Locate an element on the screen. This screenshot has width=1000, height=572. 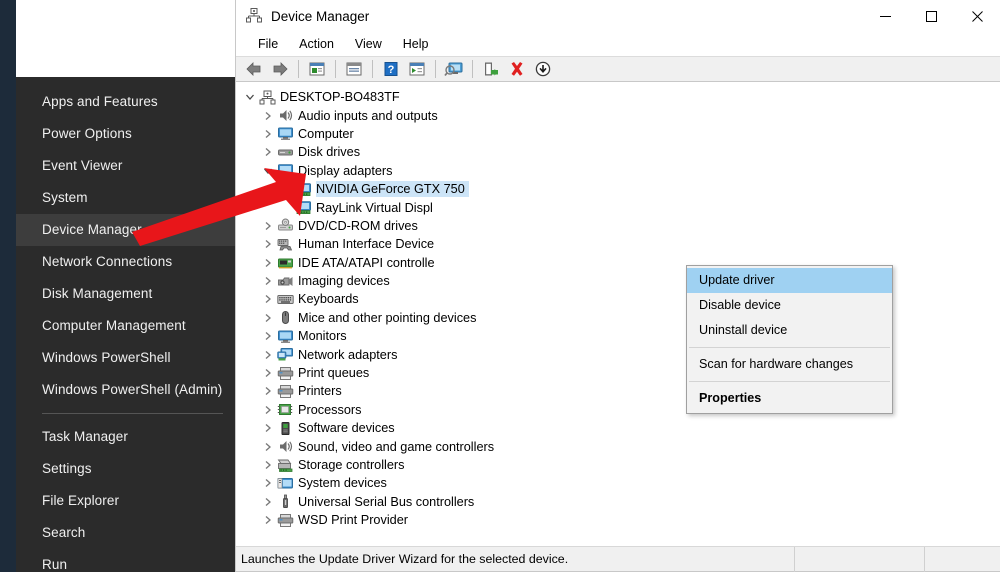
power-menu-item-settings: Settings is located at coordinates (125, 469).